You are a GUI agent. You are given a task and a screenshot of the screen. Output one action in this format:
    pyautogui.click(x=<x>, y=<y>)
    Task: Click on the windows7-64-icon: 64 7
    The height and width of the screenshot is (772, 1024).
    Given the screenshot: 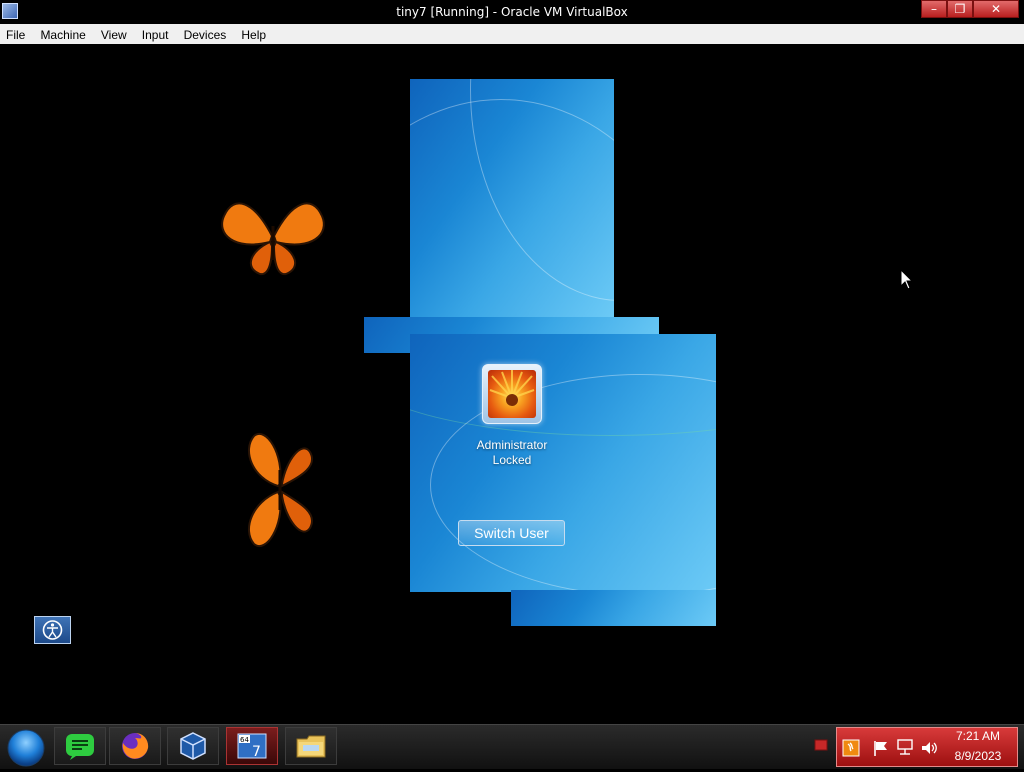 What is the action you would take?
    pyautogui.click(x=252, y=746)
    